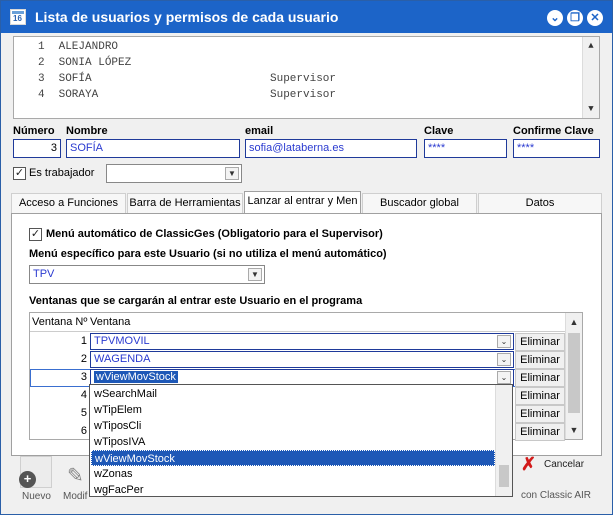 This screenshot has width=613, height=515. What do you see at coordinates (19, 173) in the screenshot?
I see `es-trabajador-checkbox: ✓` at bounding box center [19, 173].